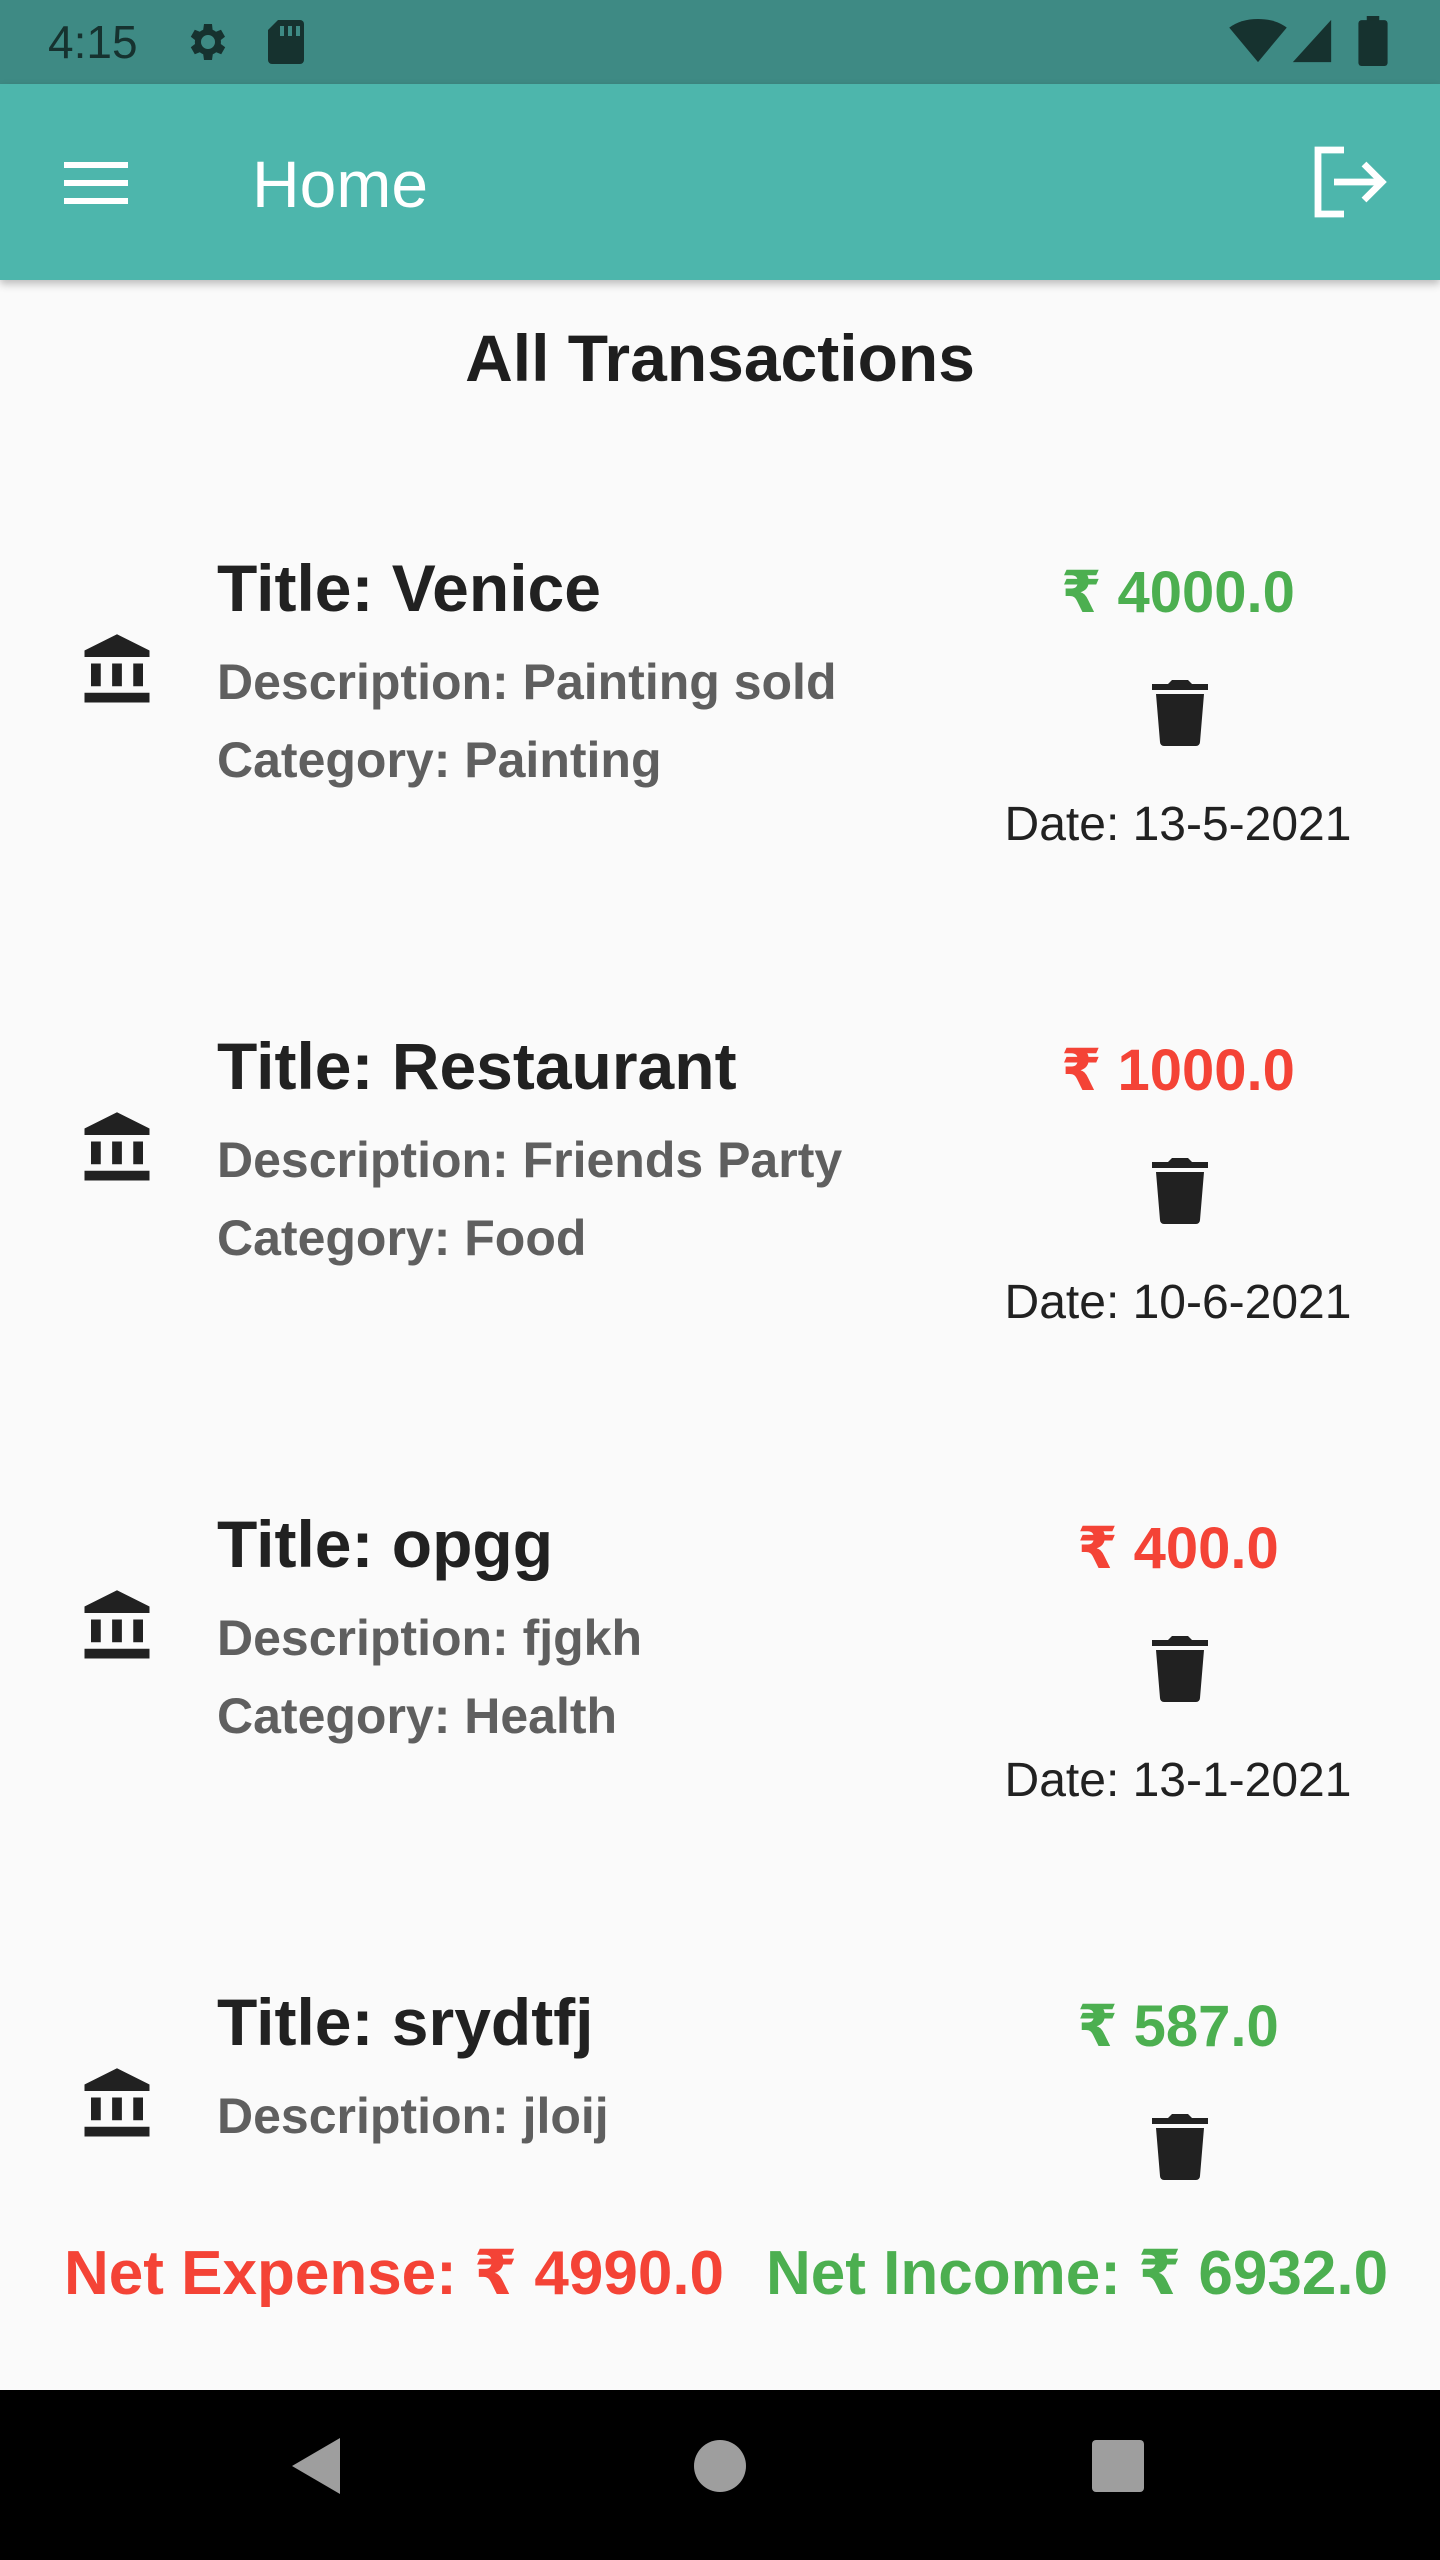 This screenshot has width=1440, height=2560. What do you see at coordinates (1178, 2026) in the screenshot?
I see `transaction-amount: ₹ 587.0` at bounding box center [1178, 2026].